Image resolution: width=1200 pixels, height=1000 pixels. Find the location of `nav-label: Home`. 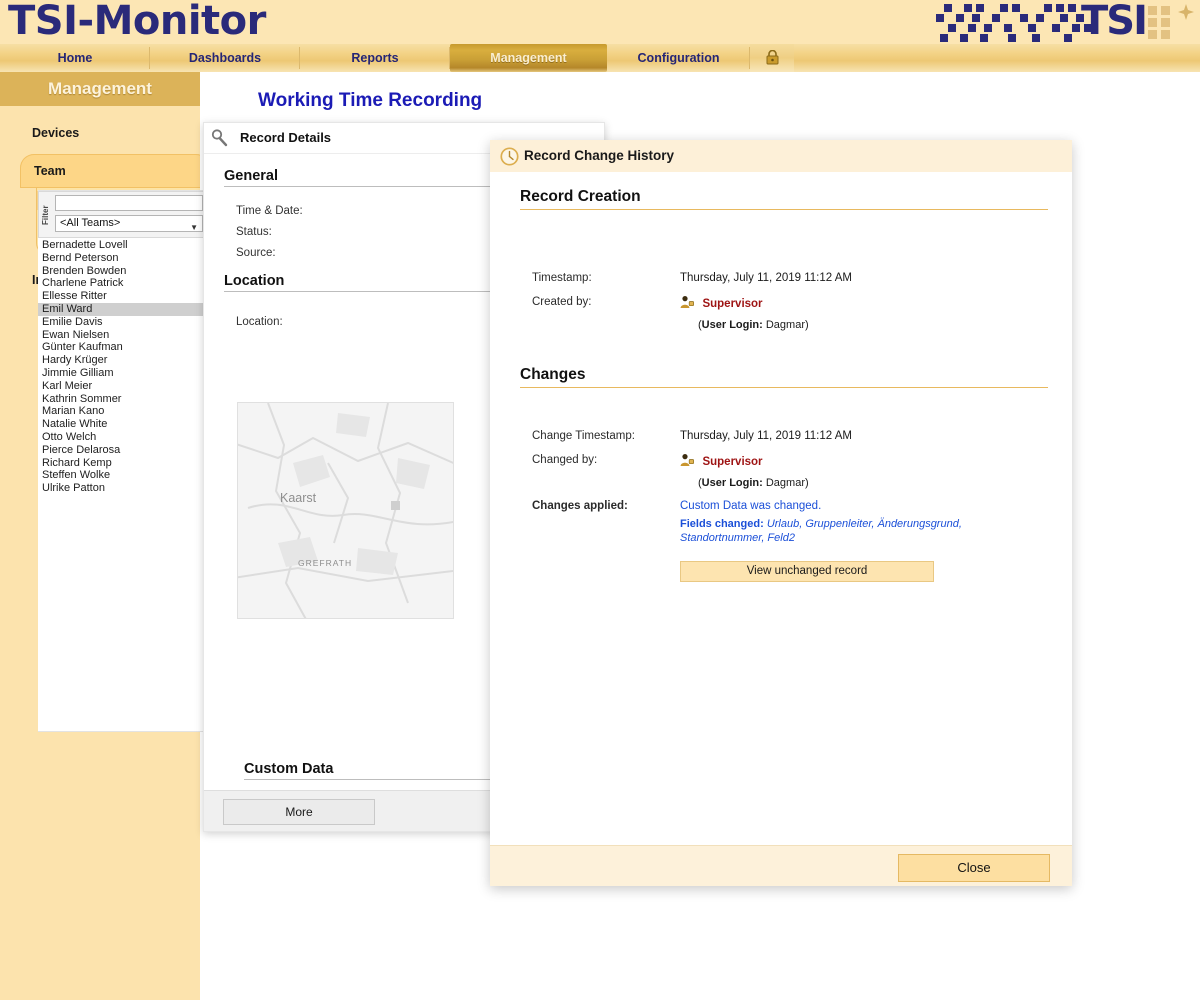

nav-label: Home is located at coordinates (75, 58).